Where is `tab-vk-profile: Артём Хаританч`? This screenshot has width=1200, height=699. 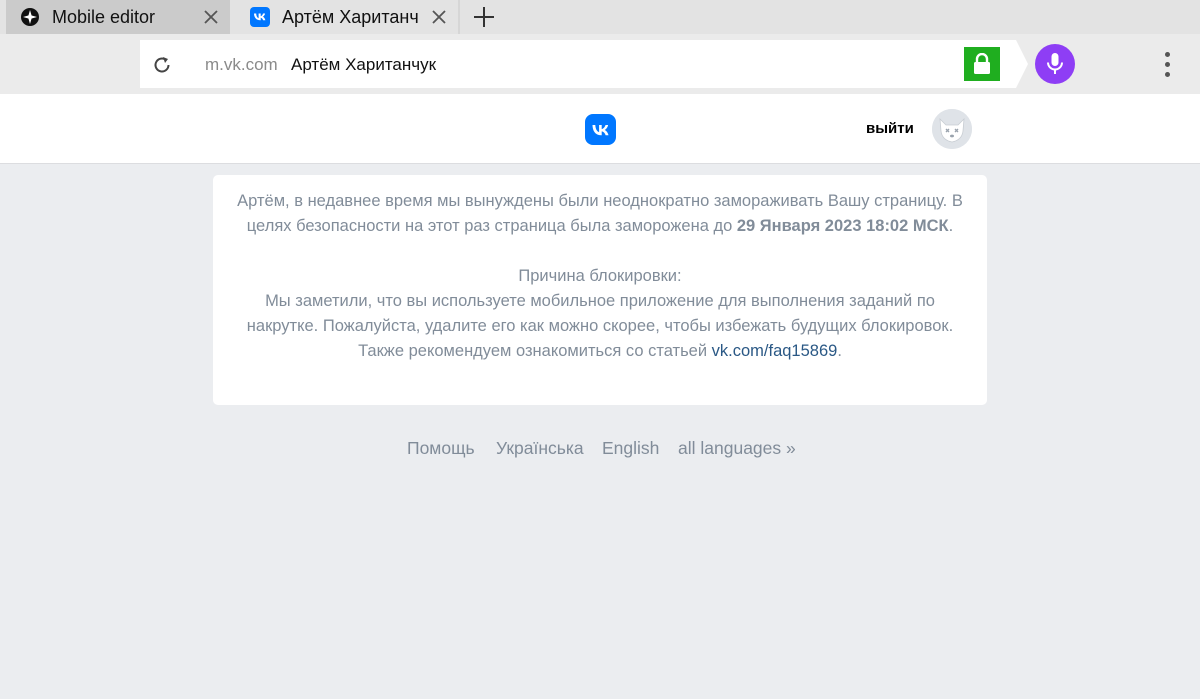
tab-vk-profile: Артём Хаританч is located at coordinates (347, 17).